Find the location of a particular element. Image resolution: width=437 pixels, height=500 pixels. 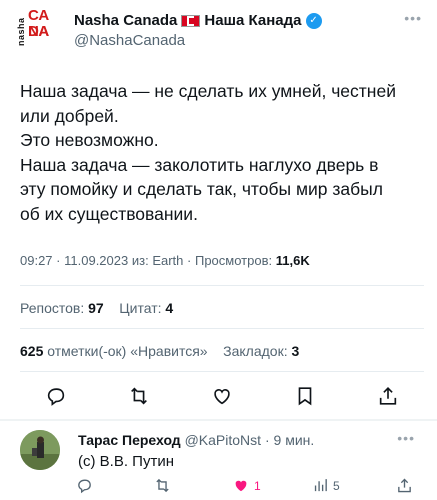

likes-label: отметки(-ок) «Нравится» is located at coordinates (127, 351).